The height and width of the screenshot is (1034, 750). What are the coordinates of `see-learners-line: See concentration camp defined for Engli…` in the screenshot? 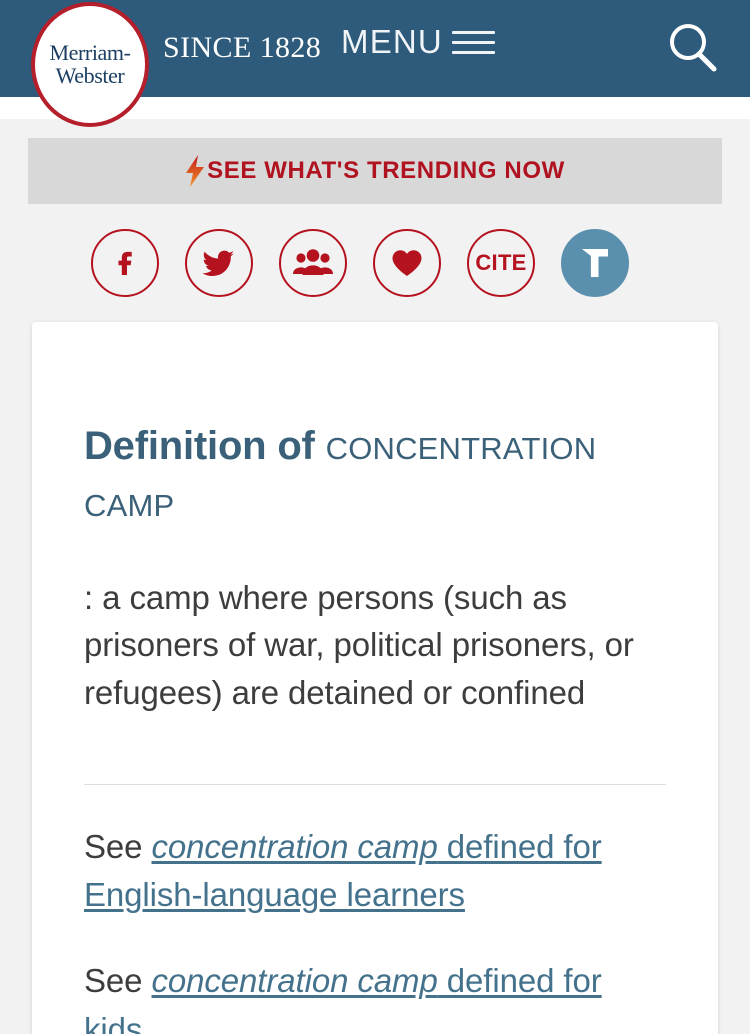 It's located at (375, 871).